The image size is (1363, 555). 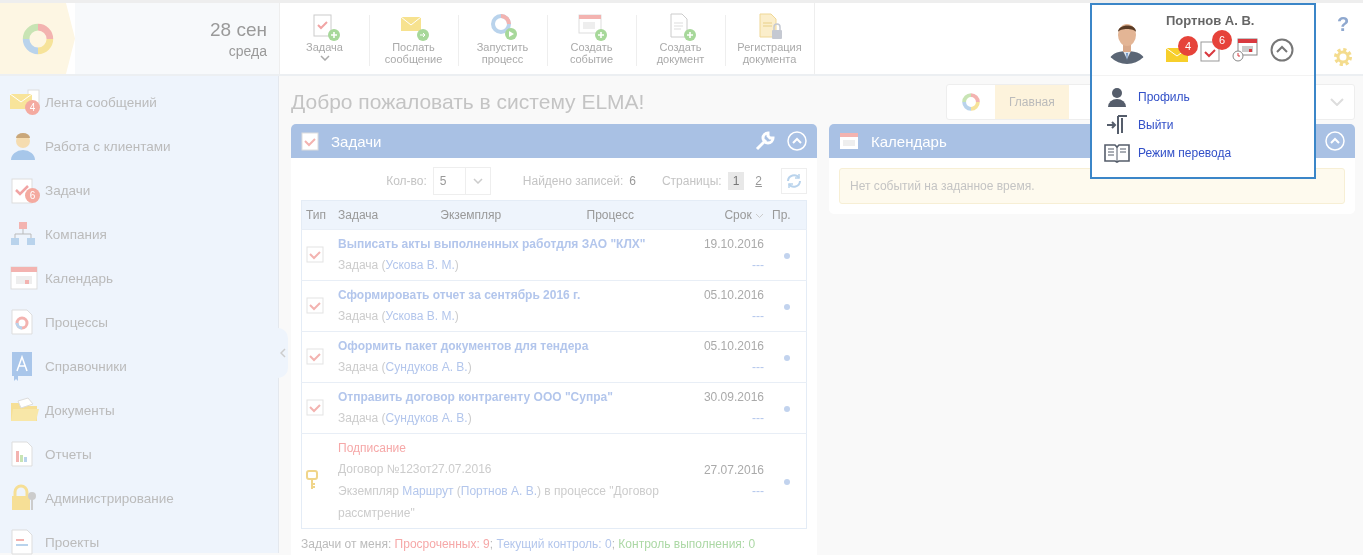 I want to click on task-title: Оформить пакет документов для тендера, so click(x=517, y=346).